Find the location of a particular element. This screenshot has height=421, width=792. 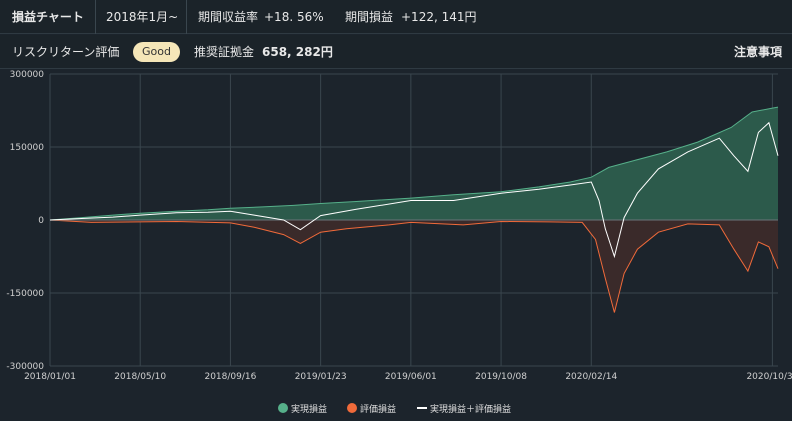

legend-marker-unrealized is located at coordinates (352, 408).